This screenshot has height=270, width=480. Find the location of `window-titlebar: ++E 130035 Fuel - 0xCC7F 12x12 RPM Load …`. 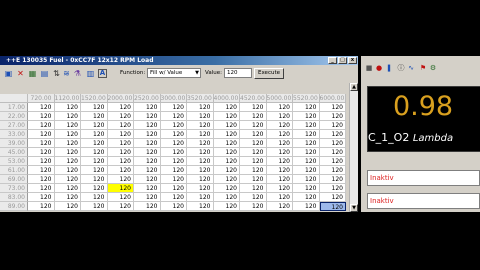

window-titlebar: ++E 130035 Fuel - 0xCC7F 12x12 RPM Load … is located at coordinates (179, 60).